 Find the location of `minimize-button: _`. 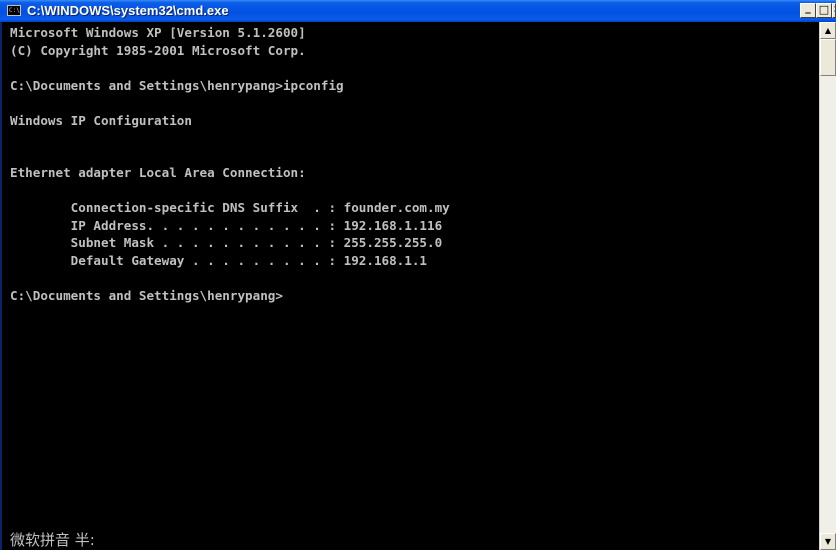

minimize-button: _ is located at coordinates (808, 10).